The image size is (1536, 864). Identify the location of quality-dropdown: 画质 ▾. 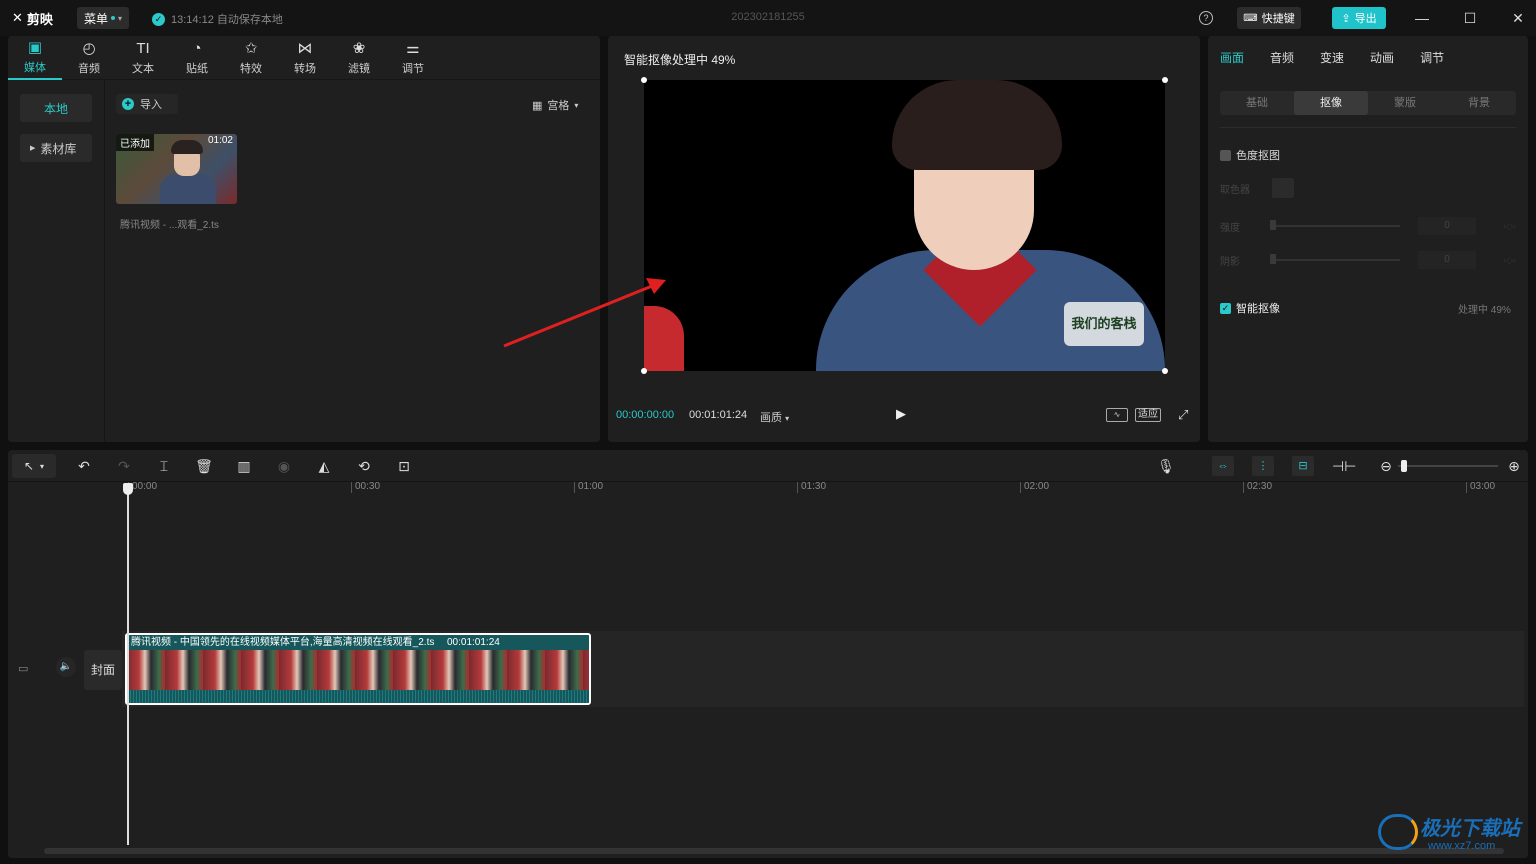
(774, 417).